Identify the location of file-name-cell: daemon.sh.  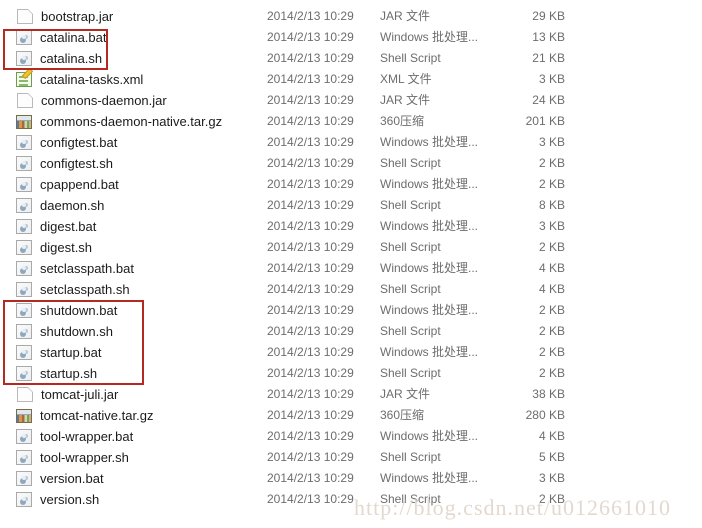
(60, 205).